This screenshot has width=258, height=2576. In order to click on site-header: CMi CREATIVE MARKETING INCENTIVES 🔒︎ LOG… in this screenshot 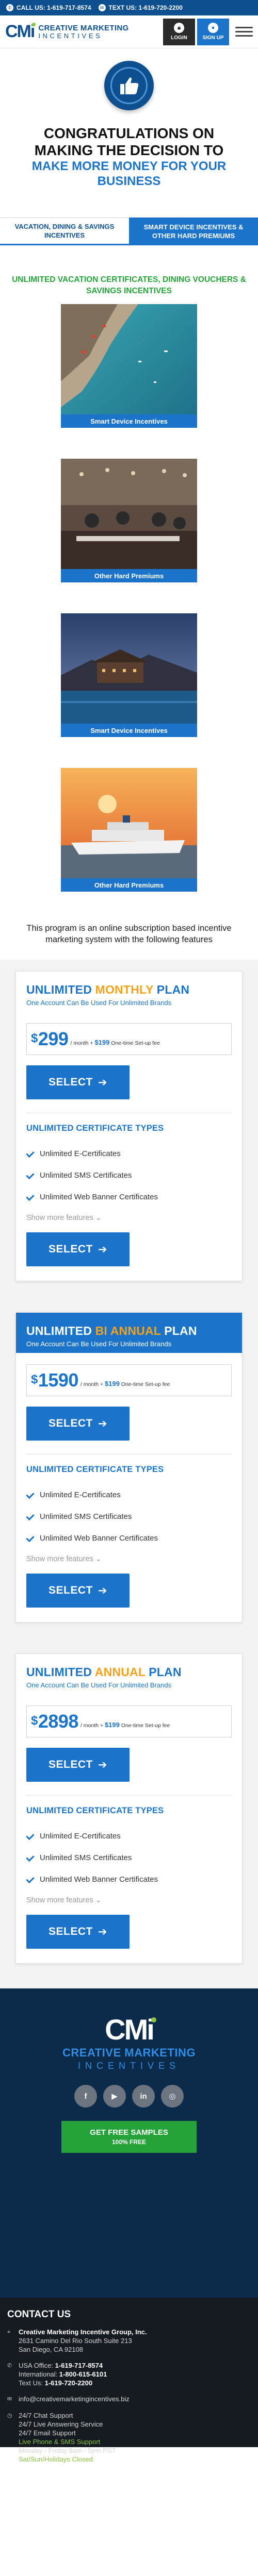, I will do `click(129, 31)`.